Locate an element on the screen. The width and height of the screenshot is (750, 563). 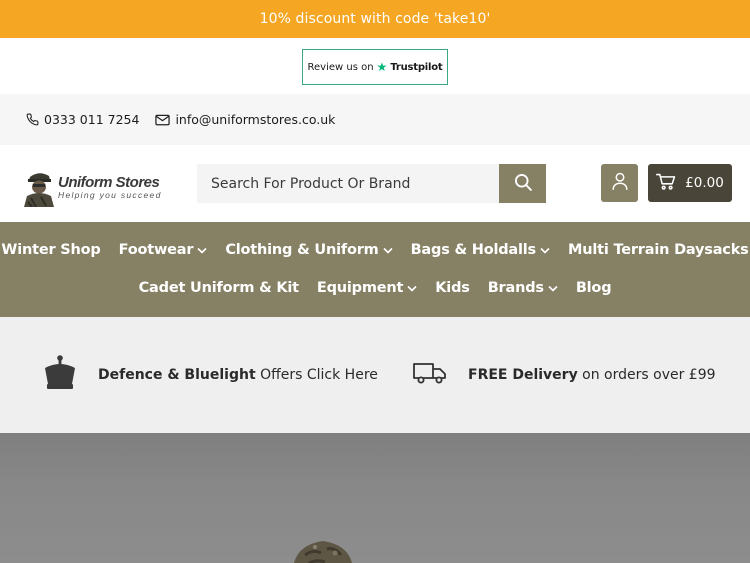
phone-link: 0333 011 7254 is located at coordinates (82, 119).